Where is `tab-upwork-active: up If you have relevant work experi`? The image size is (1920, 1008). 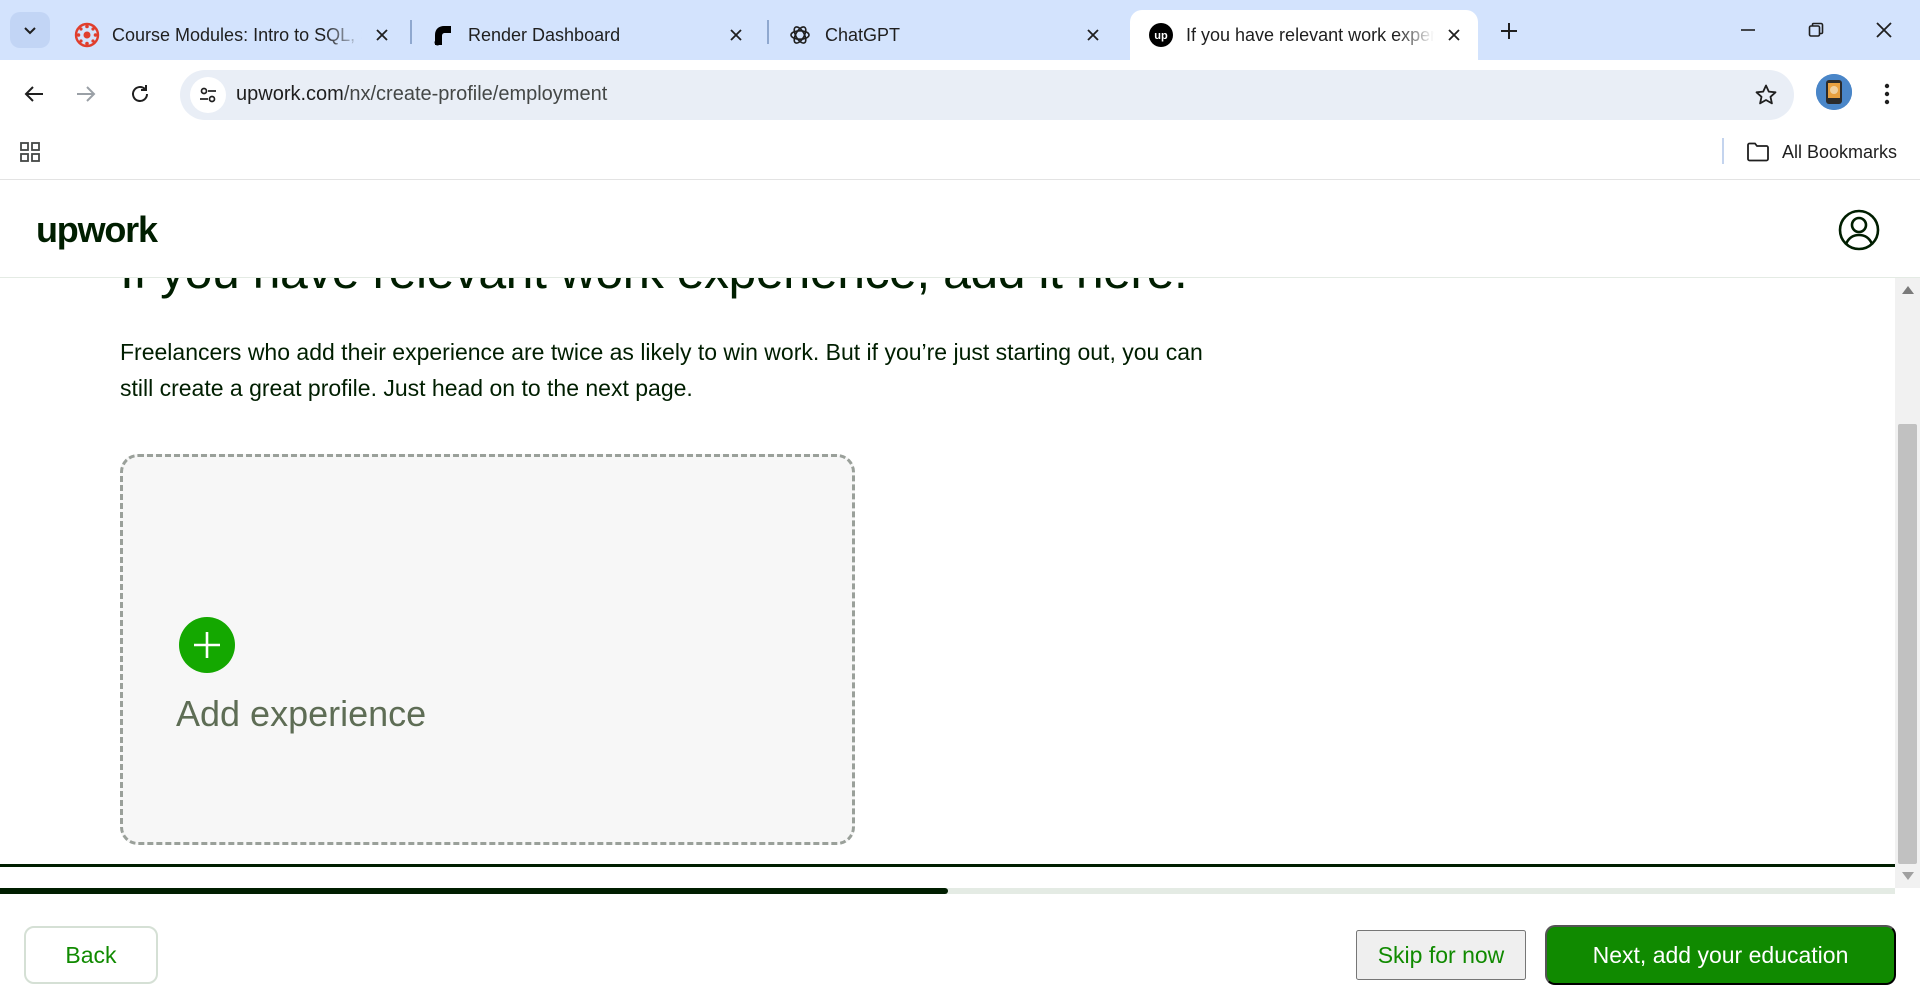 tab-upwork-active: up If you have relevant work experi is located at coordinates (1304, 35).